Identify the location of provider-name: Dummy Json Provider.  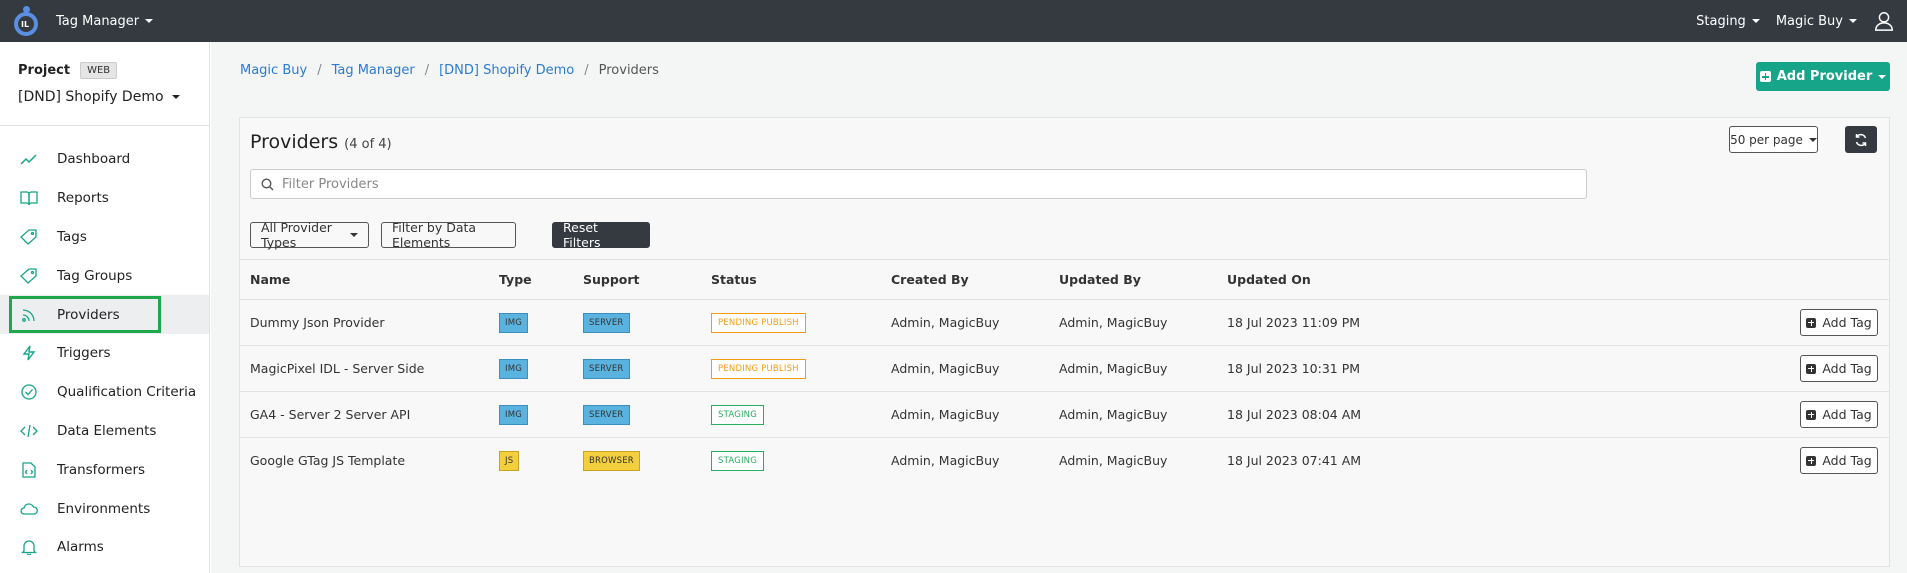
(317, 322).